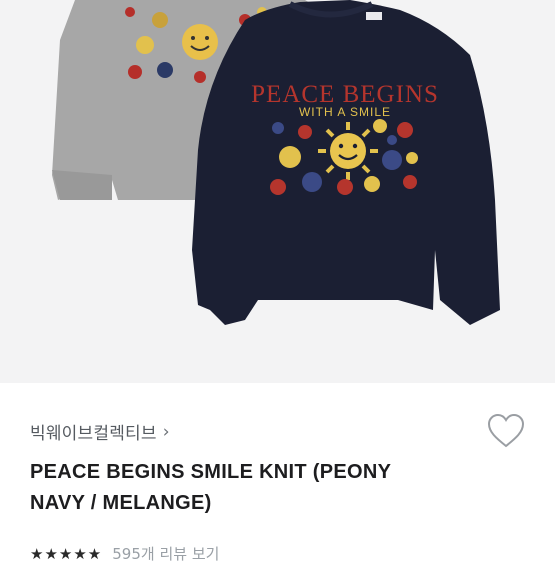 Image resolution: width=555 pixels, height=564 pixels. What do you see at coordinates (66, 553) in the screenshot?
I see `star-rating-icon: ★★★★★` at bounding box center [66, 553].